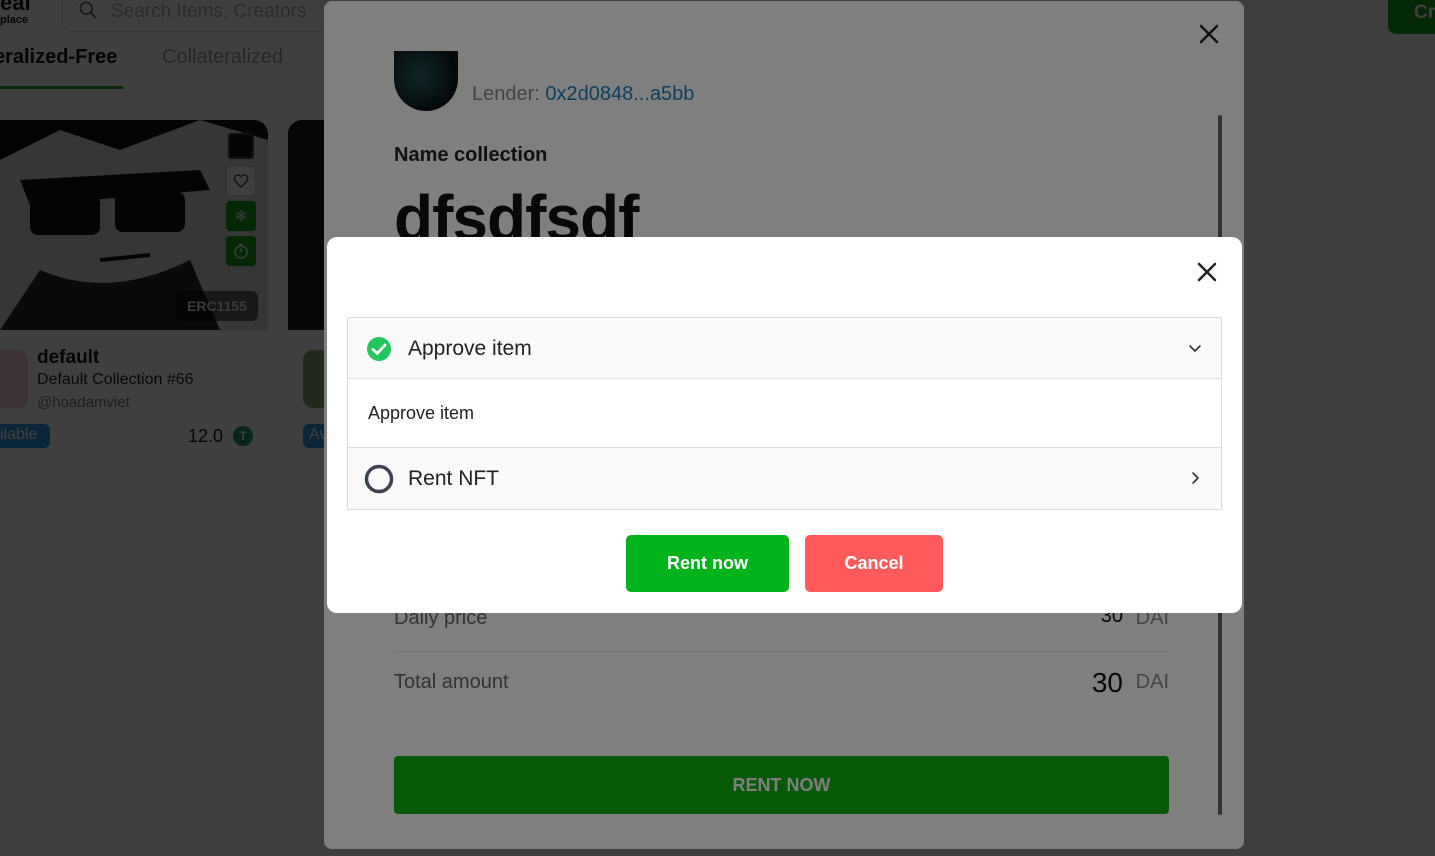  Describe the element at coordinates (1207, 272) in the screenshot. I see `close-icon` at that location.